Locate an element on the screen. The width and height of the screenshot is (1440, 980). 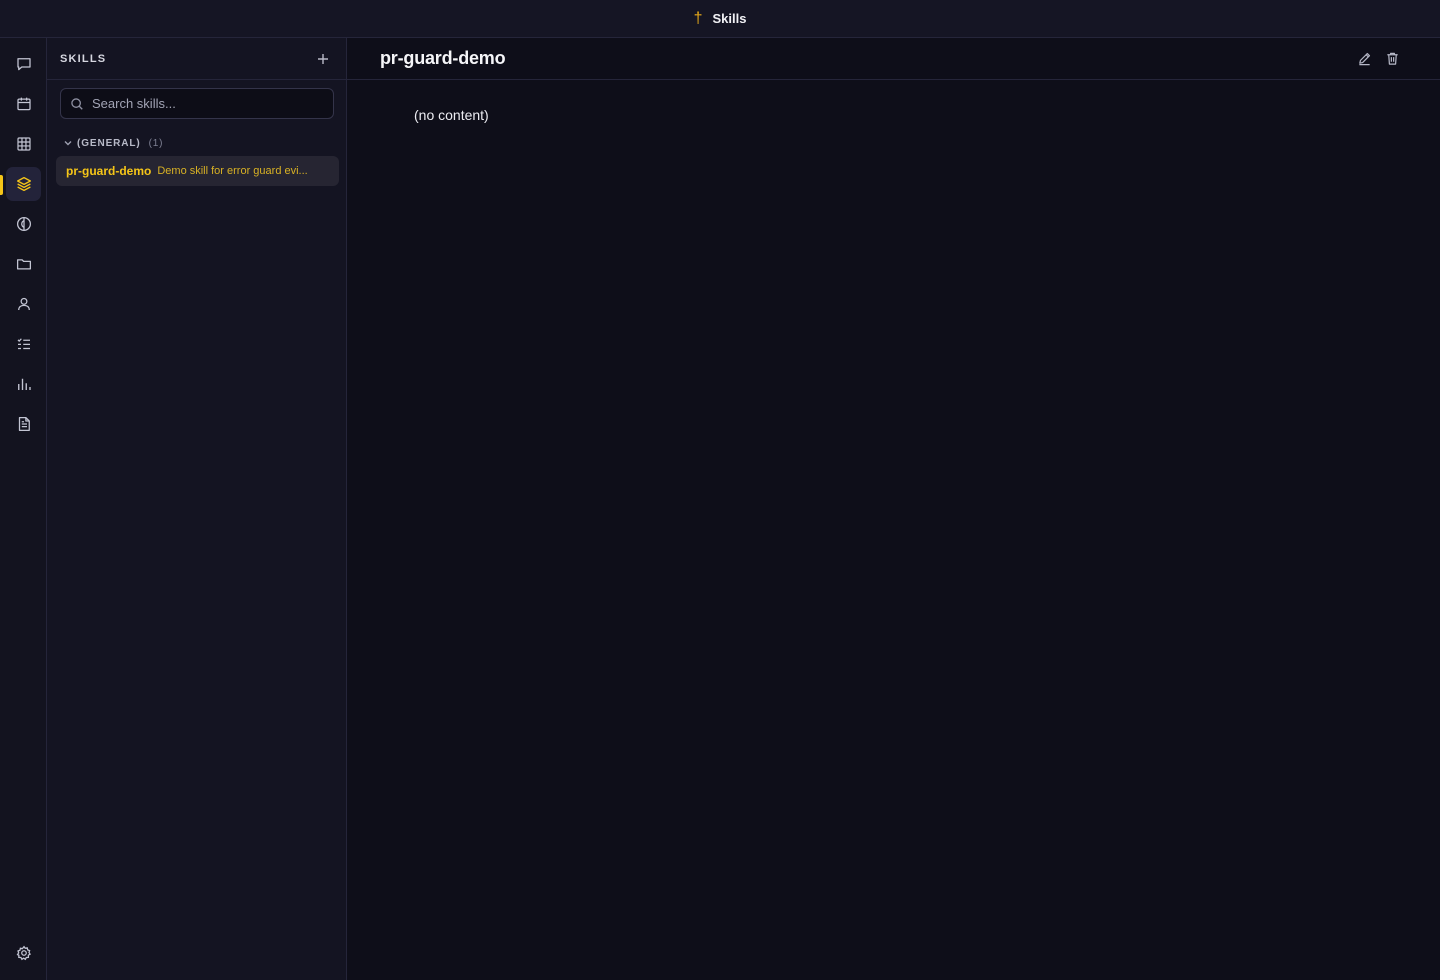
nav-people is located at coordinates (23, 304).